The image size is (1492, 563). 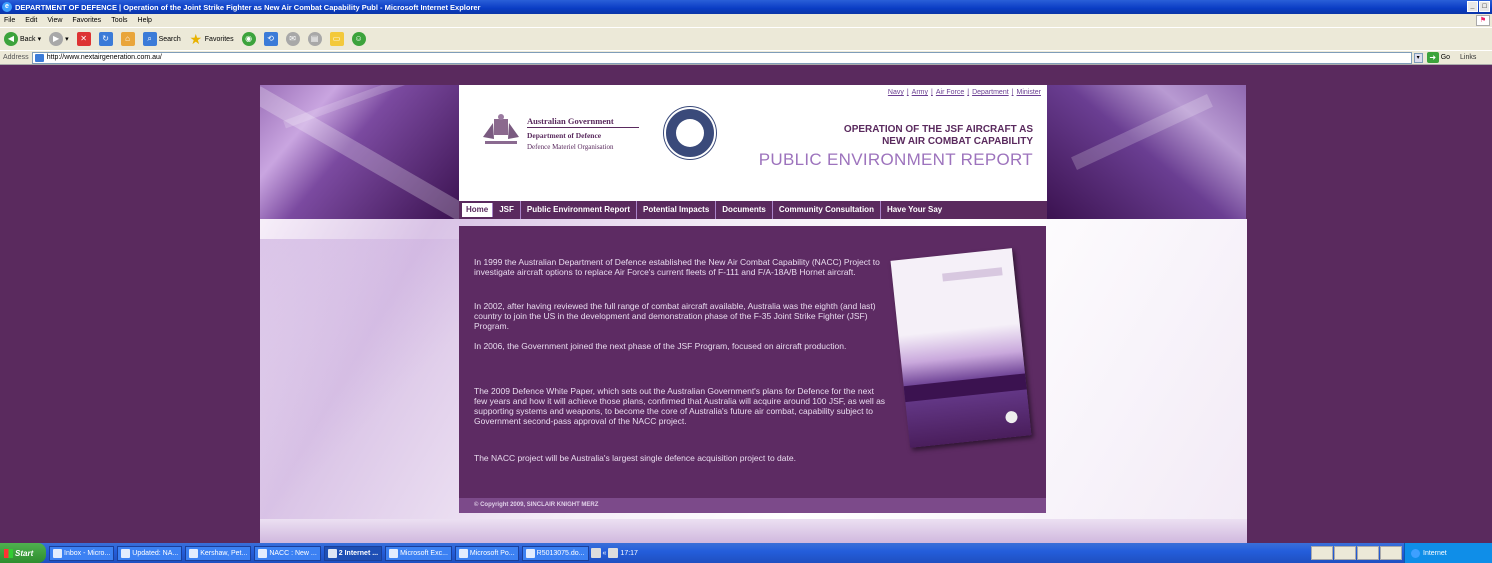 I want to click on tray-network-icon, so click(x=613, y=553).